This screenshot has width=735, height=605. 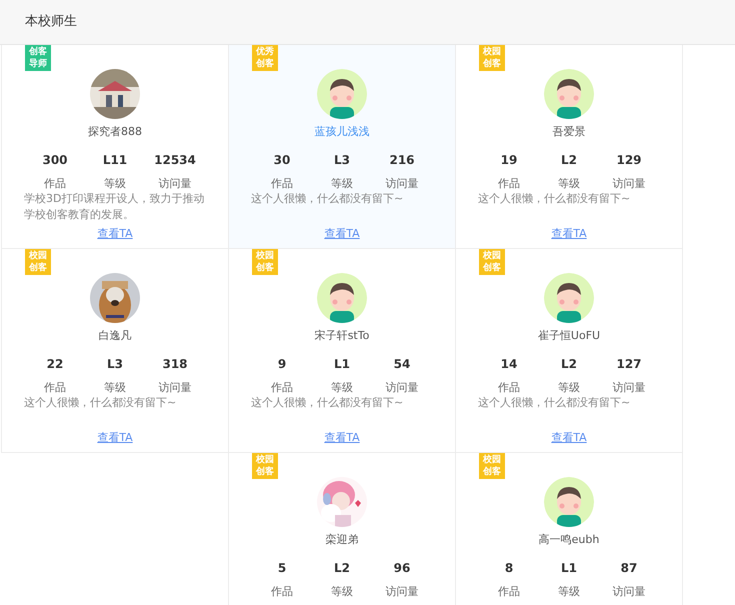 I want to click on stat-value: 8, so click(x=509, y=568).